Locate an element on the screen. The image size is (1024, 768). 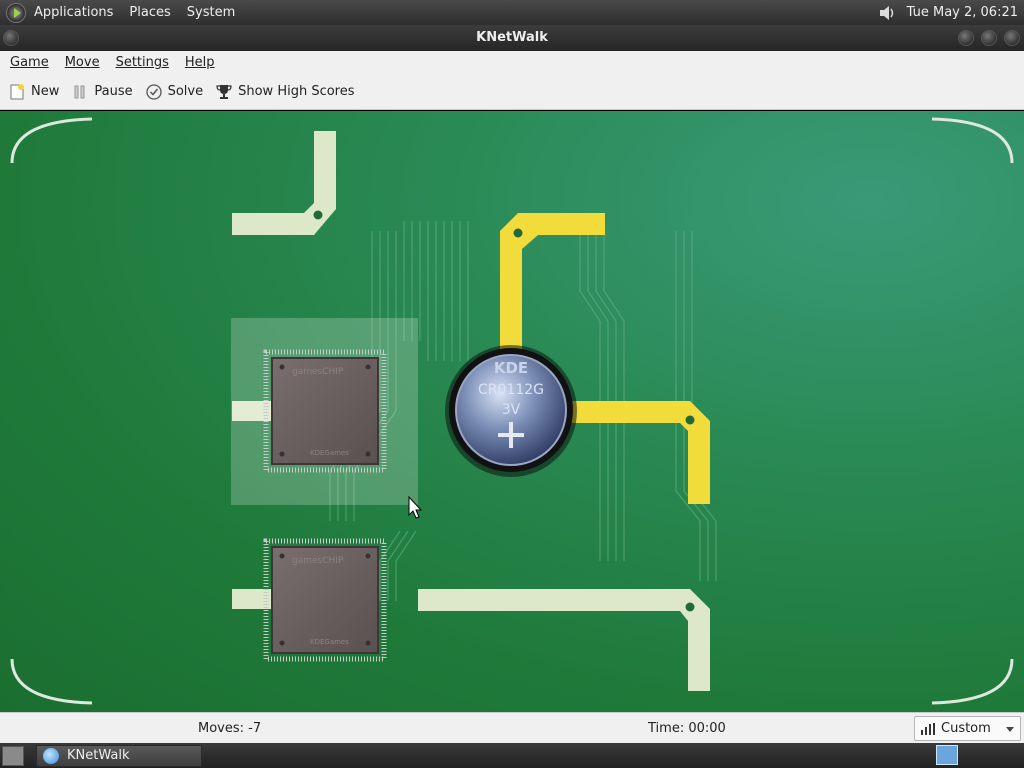
frame-corner-top-right is located at coordinates (972, 140).